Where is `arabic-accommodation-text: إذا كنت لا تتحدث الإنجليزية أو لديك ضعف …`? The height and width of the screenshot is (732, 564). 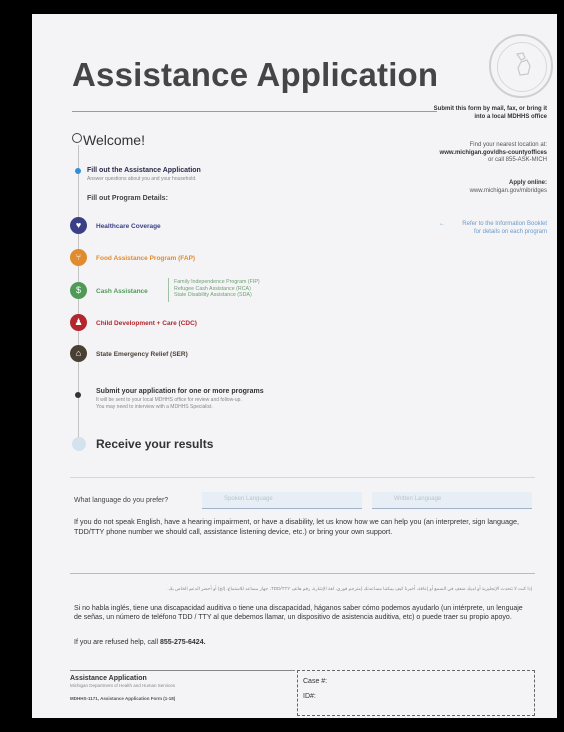 arabic-accommodation-text: إذا كنت لا تتحدث الإنجليزية أو لديك ضعف … is located at coordinates (349, 588).